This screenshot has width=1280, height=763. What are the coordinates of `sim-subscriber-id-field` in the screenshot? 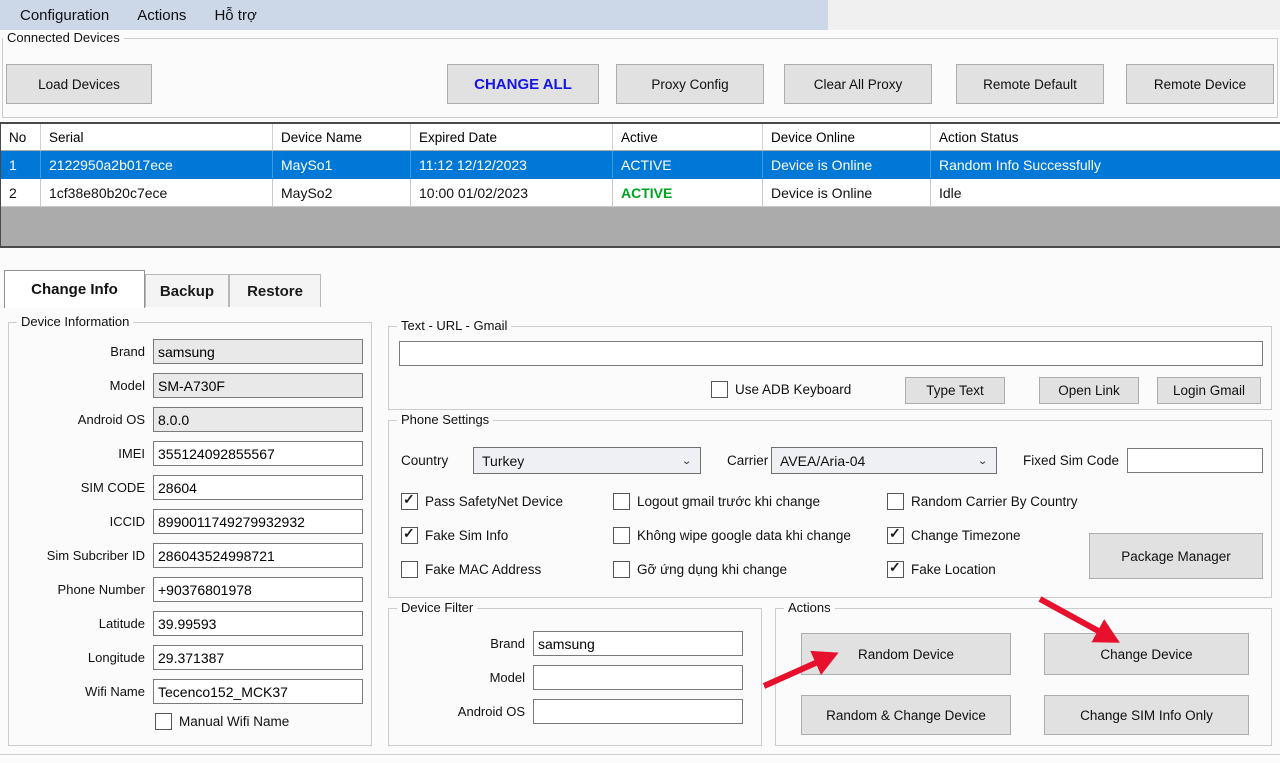 It's located at (258, 555).